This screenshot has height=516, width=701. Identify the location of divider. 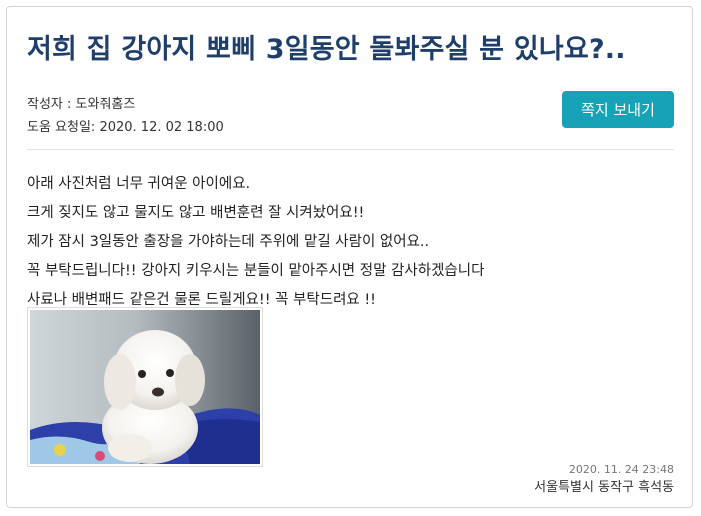
(350, 149).